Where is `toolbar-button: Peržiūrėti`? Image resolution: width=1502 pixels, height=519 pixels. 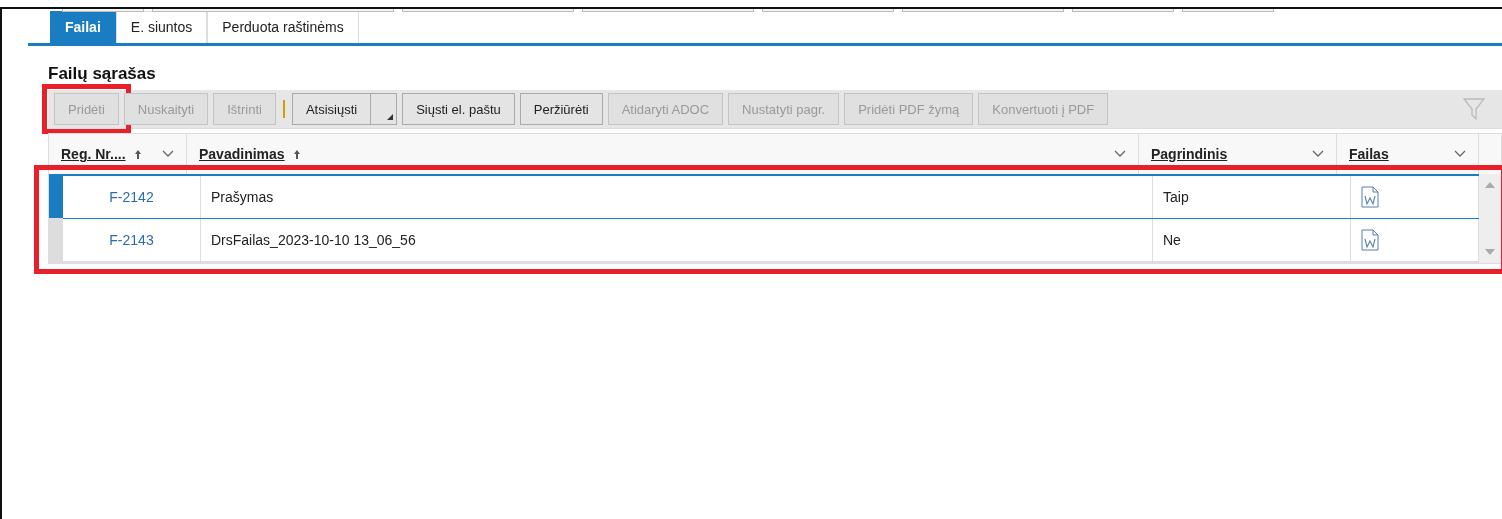
toolbar-button: Peržiūrėti is located at coordinates (561, 109).